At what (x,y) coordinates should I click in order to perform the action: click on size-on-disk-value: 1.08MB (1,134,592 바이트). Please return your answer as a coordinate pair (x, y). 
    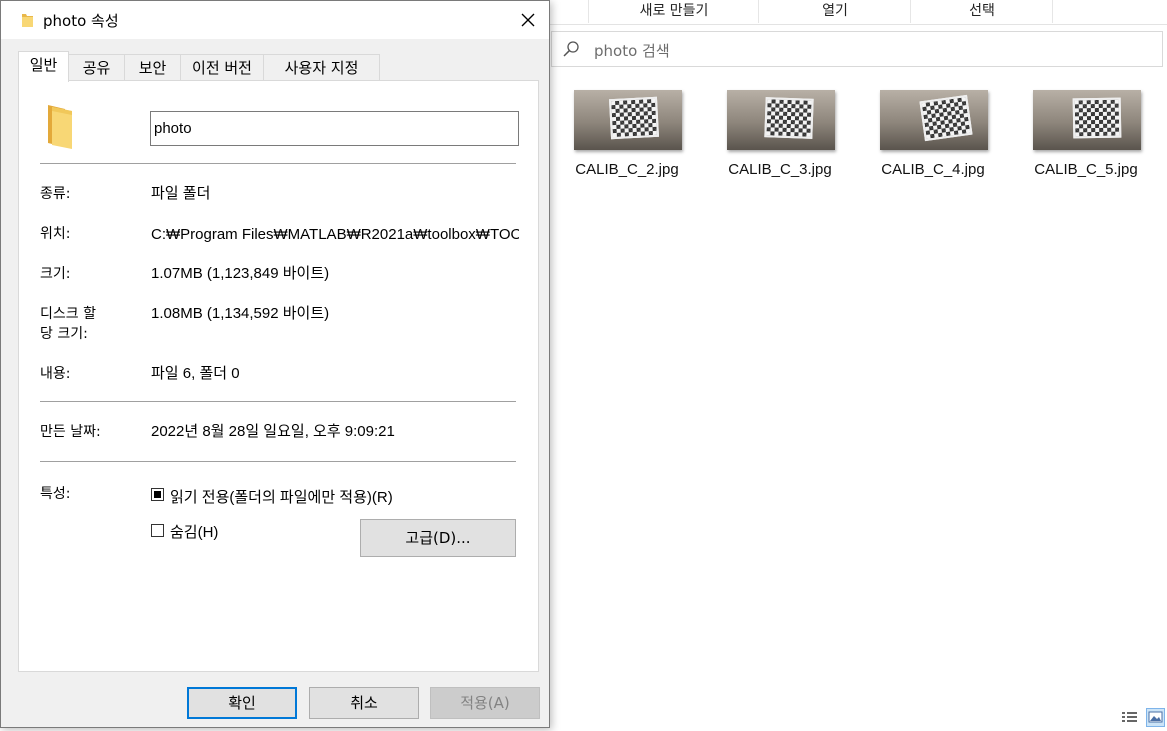
    Looking at the image, I should click on (240, 313).